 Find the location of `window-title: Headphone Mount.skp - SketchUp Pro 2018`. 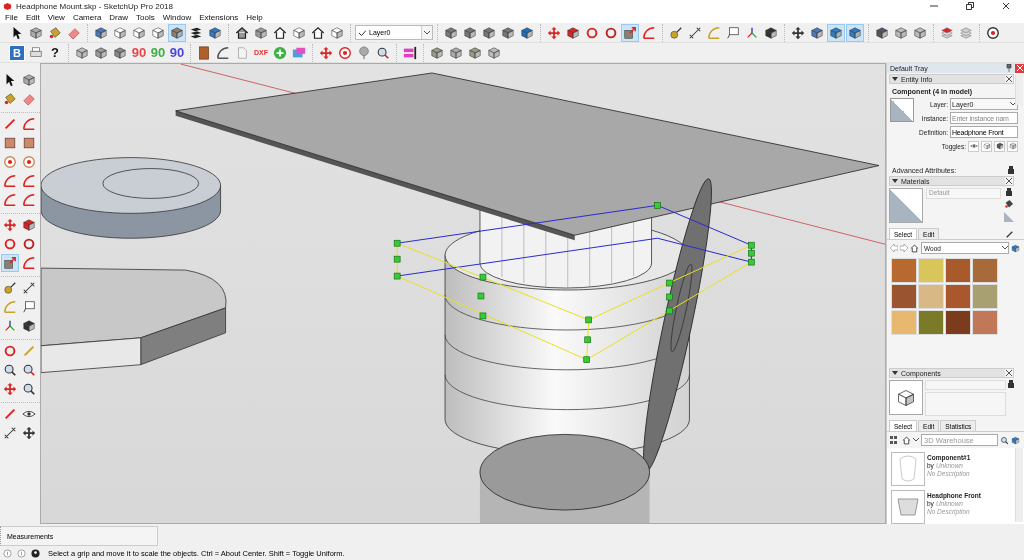

window-title: Headphone Mount.skp - SketchUp Pro 2018 is located at coordinates (95, 6).